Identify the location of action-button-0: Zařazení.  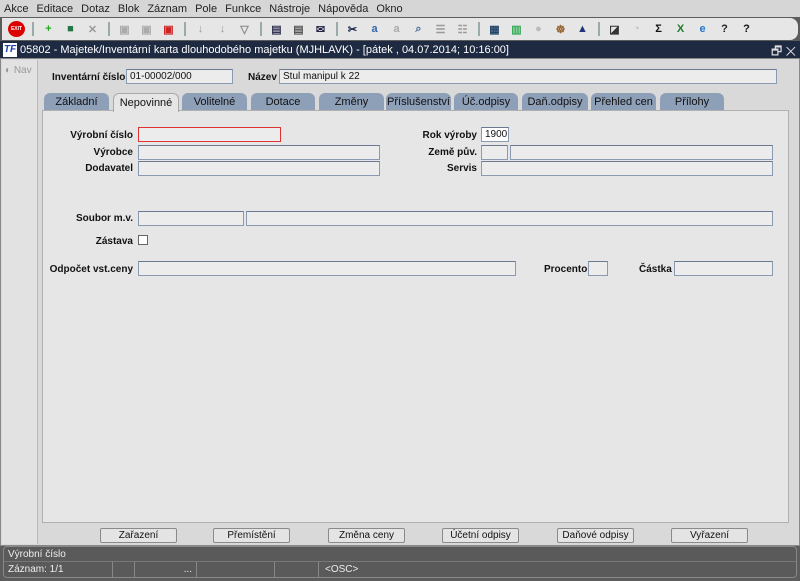
(138, 535).